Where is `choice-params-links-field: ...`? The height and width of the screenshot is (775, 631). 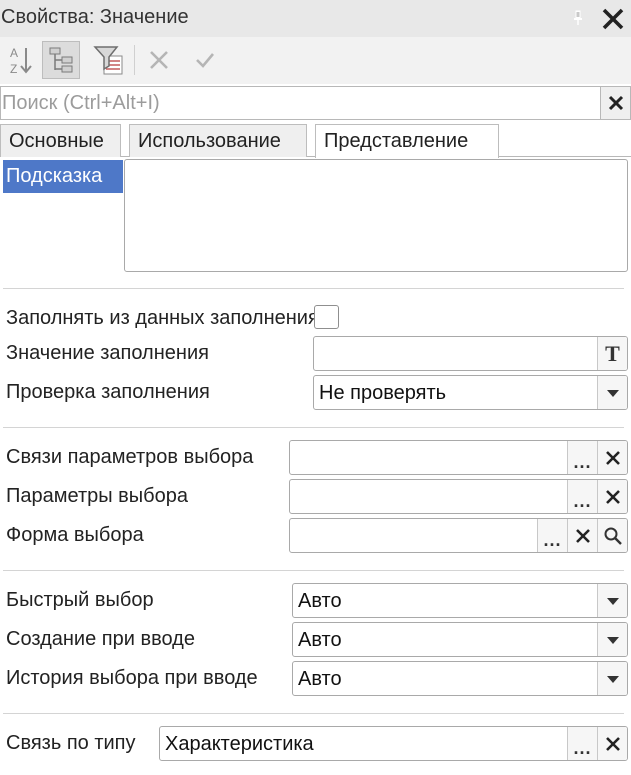 choice-params-links-field: ... is located at coordinates (458, 457).